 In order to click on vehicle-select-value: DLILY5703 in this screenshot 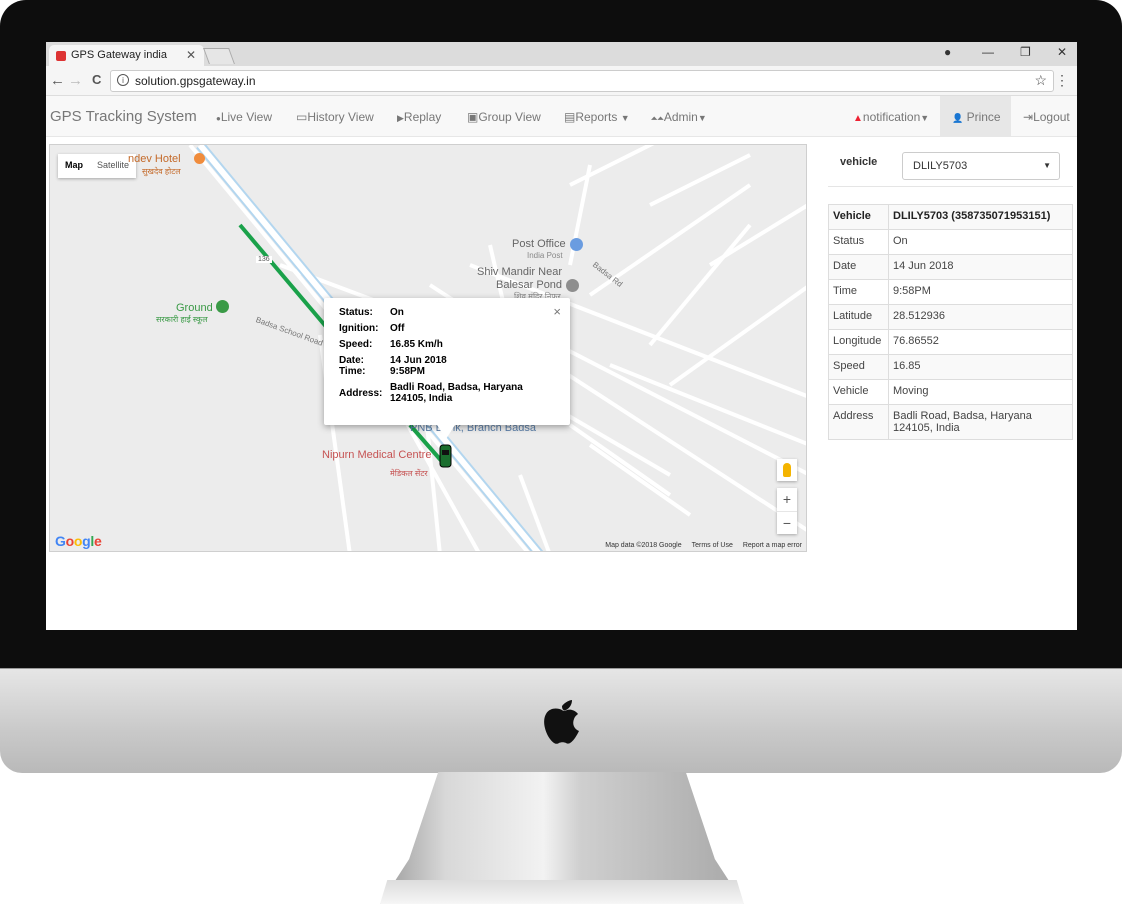, I will do `click(940, 166)`.